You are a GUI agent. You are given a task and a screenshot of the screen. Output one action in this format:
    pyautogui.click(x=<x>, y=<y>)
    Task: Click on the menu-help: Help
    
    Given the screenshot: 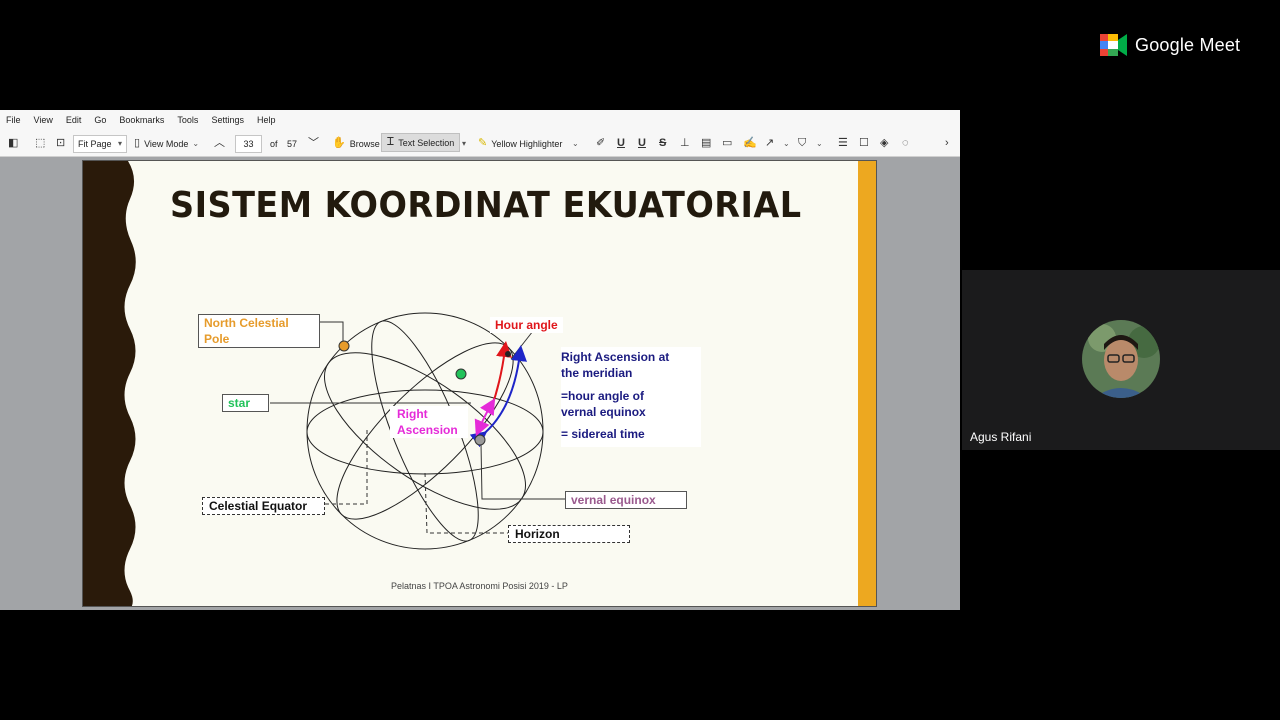 What is the action you would take?
    pyautogui.click(x=266, y=120)
    